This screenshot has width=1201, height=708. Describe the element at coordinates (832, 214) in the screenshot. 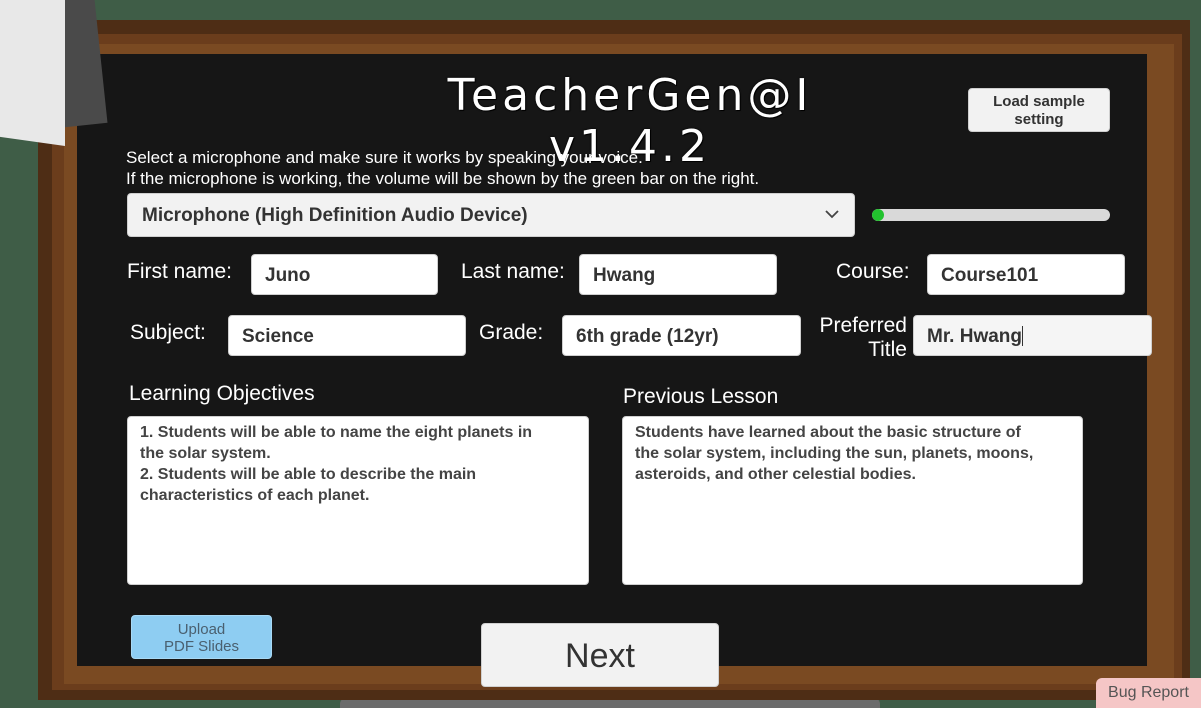

I see `chevron-down-icon` at that location.